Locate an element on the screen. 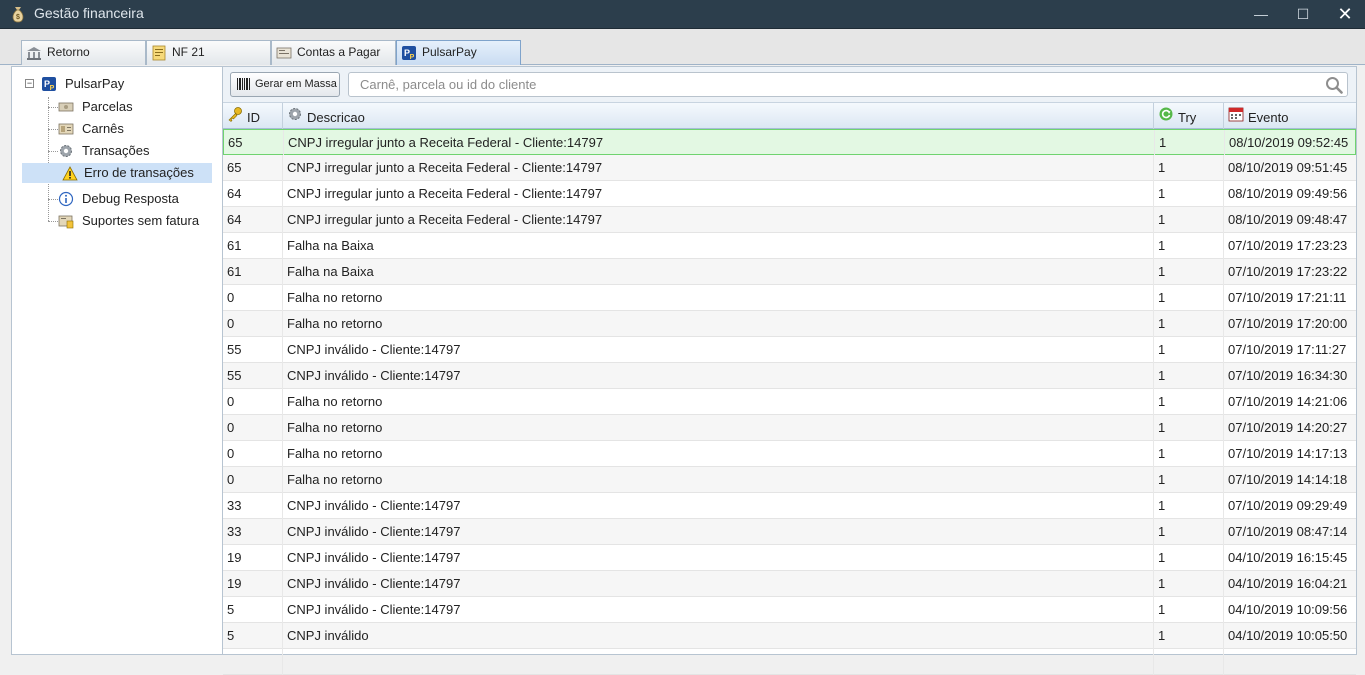 This screenshot has height=675, width=1365. close-button: ✕ is located at coordinates (1344, 14).